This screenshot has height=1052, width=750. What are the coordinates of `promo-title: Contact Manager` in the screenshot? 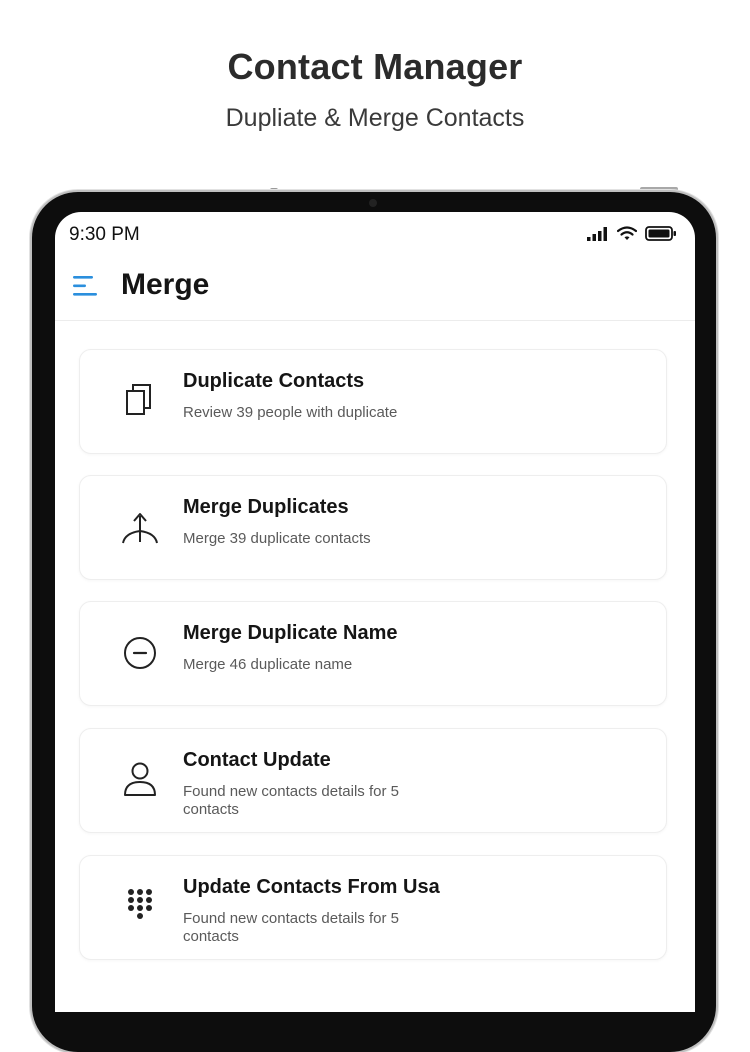 It's located at (375, 66).